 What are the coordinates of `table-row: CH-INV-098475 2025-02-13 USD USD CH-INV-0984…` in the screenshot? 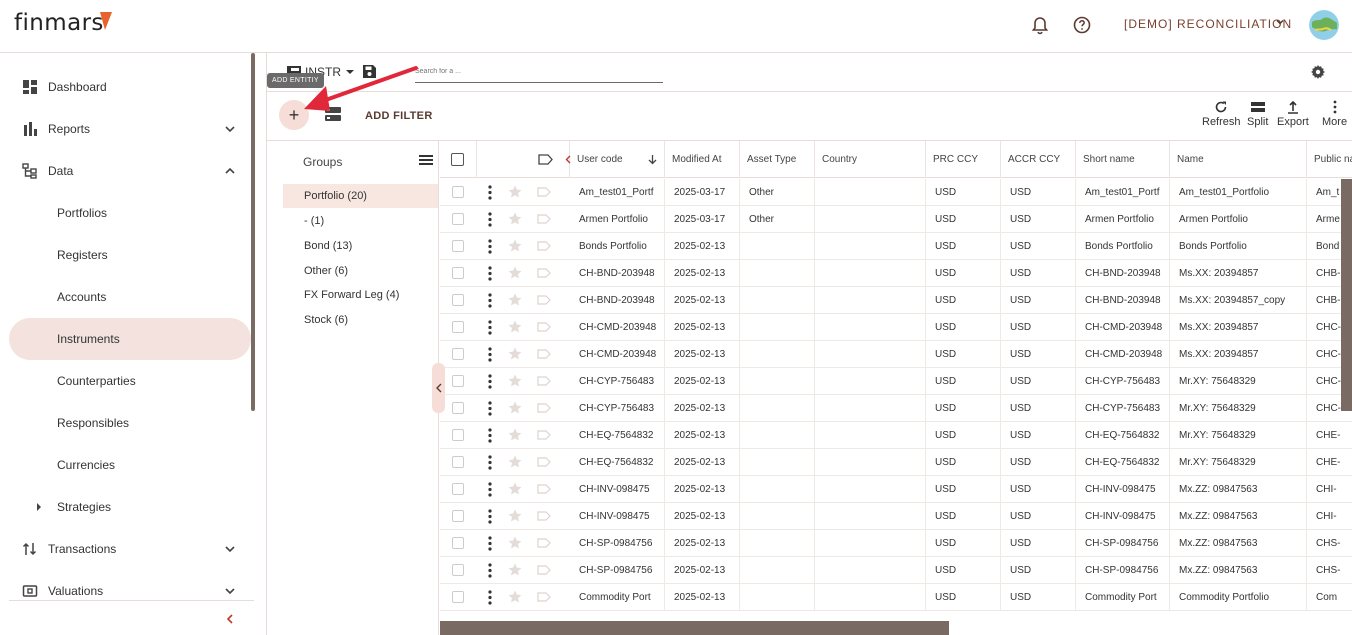 It's located at (896, 489).